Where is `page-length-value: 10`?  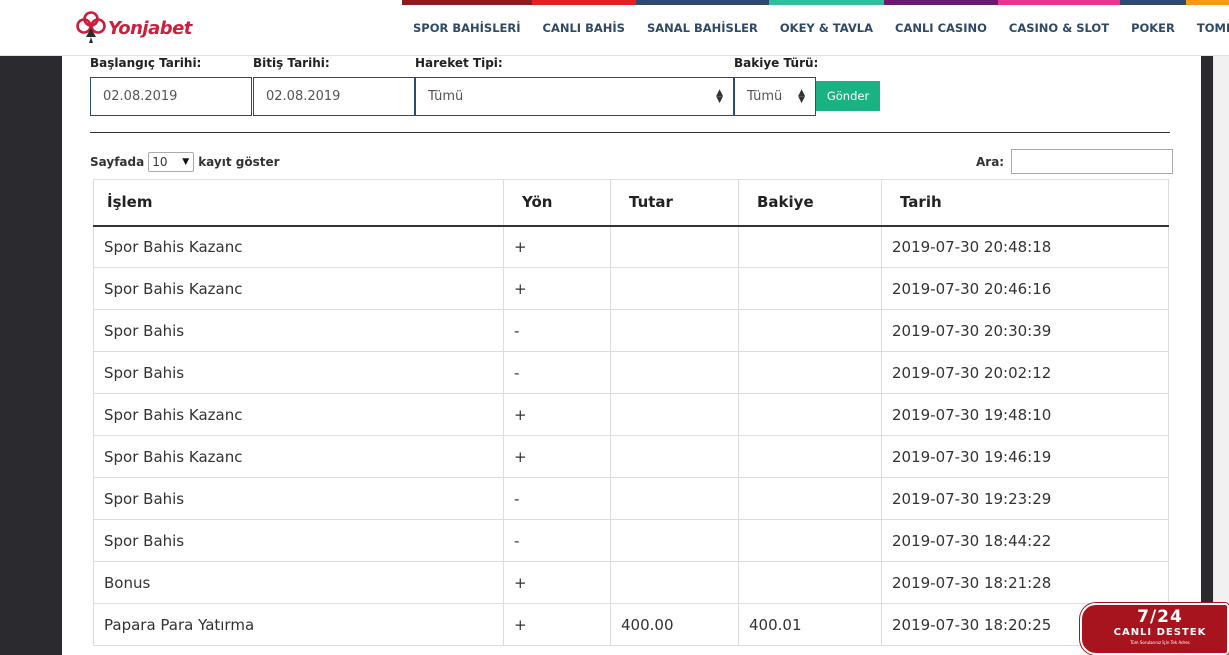 page-length-value: 10 is located at coordinates (160, 162).